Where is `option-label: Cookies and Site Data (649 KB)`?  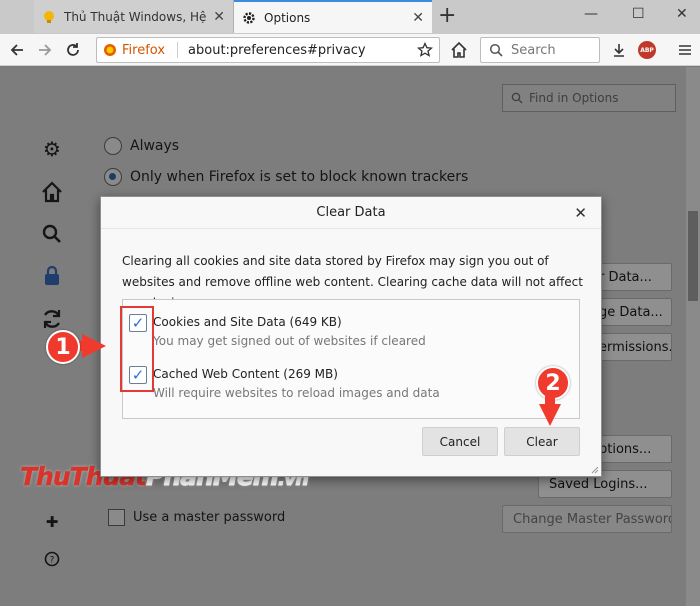 option-label: Cookies and Site Data (649 KB) is located at coordinates (247, 322).